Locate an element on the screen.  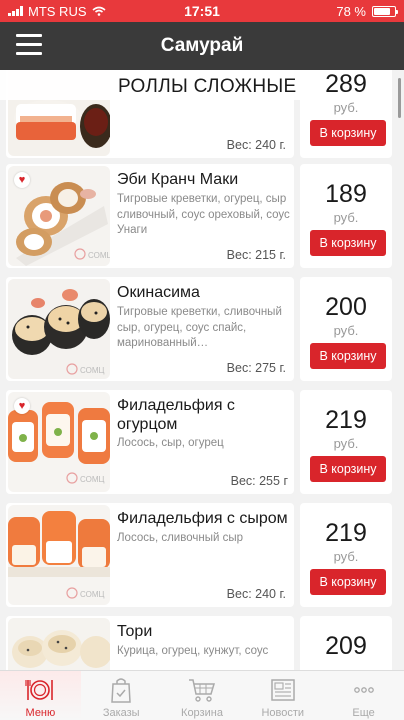
plate-icon is located at coordinates (39, 690).